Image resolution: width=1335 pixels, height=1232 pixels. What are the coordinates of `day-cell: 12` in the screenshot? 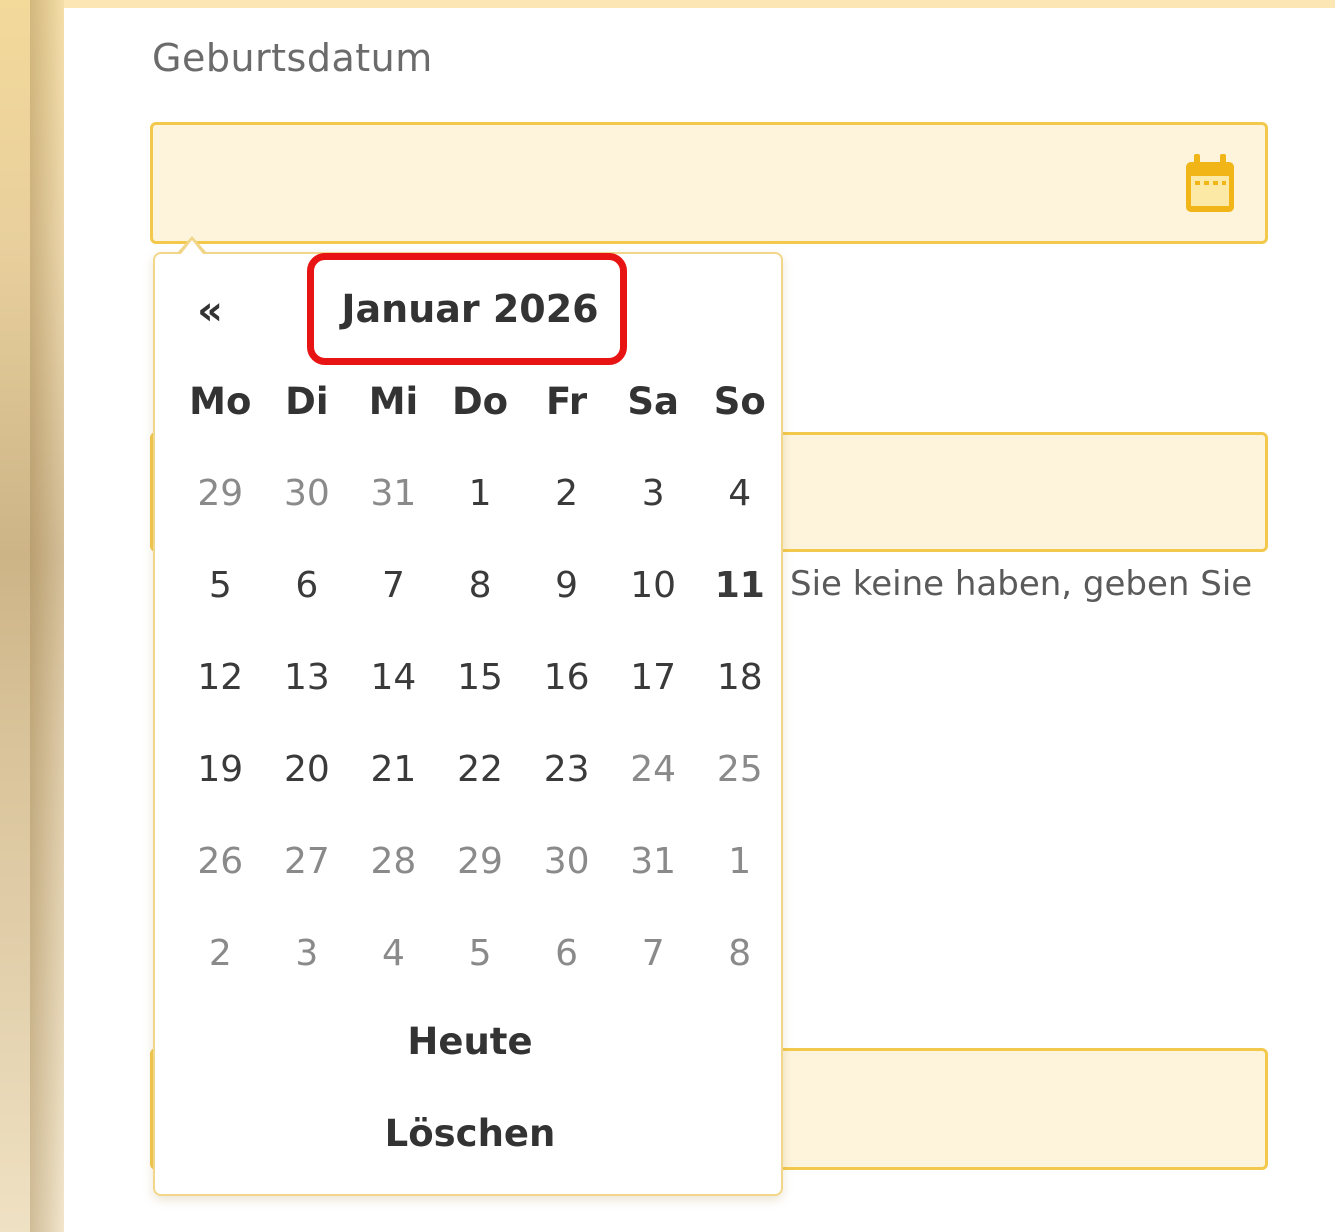 It's located at (220, 678).